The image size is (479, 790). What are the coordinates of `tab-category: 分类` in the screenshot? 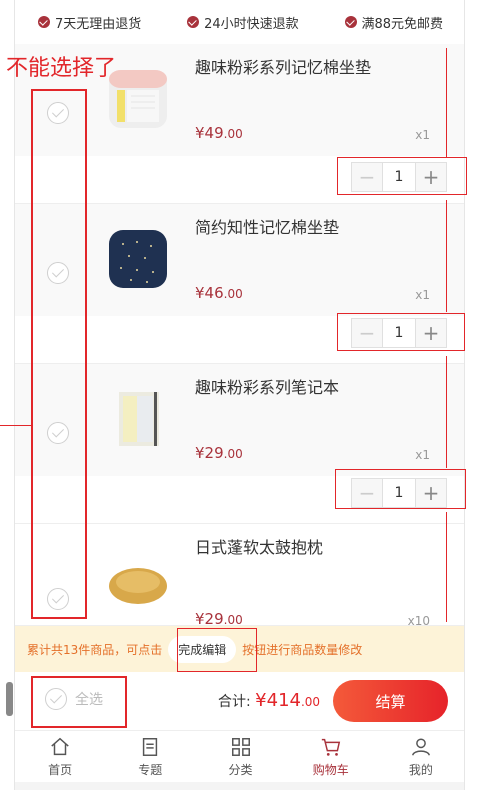 It's located at (240, 756).